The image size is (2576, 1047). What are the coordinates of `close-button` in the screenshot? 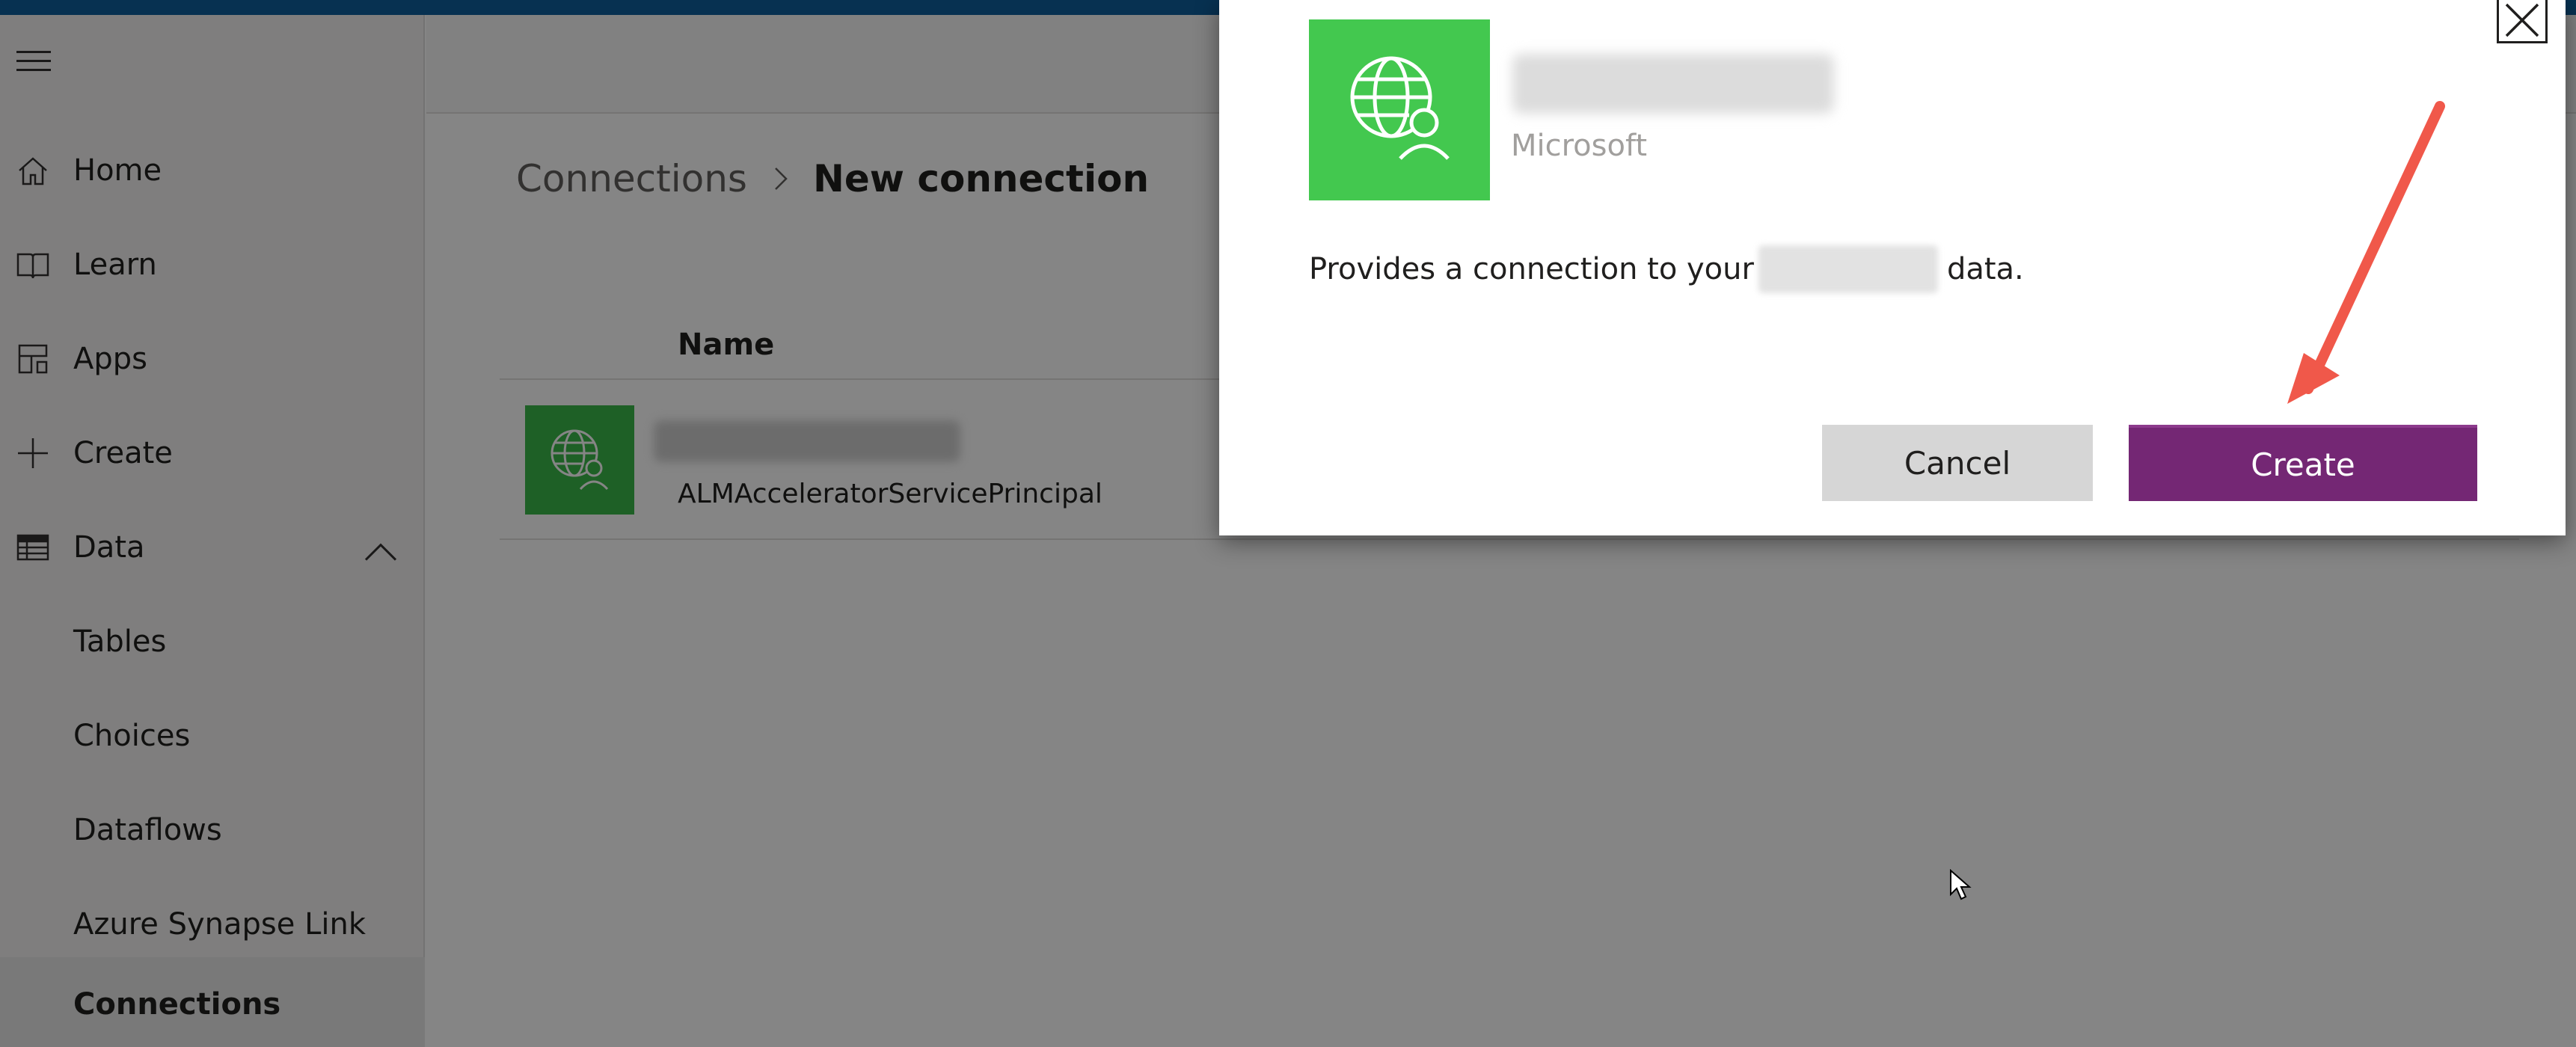 It's located at (2522, 21).